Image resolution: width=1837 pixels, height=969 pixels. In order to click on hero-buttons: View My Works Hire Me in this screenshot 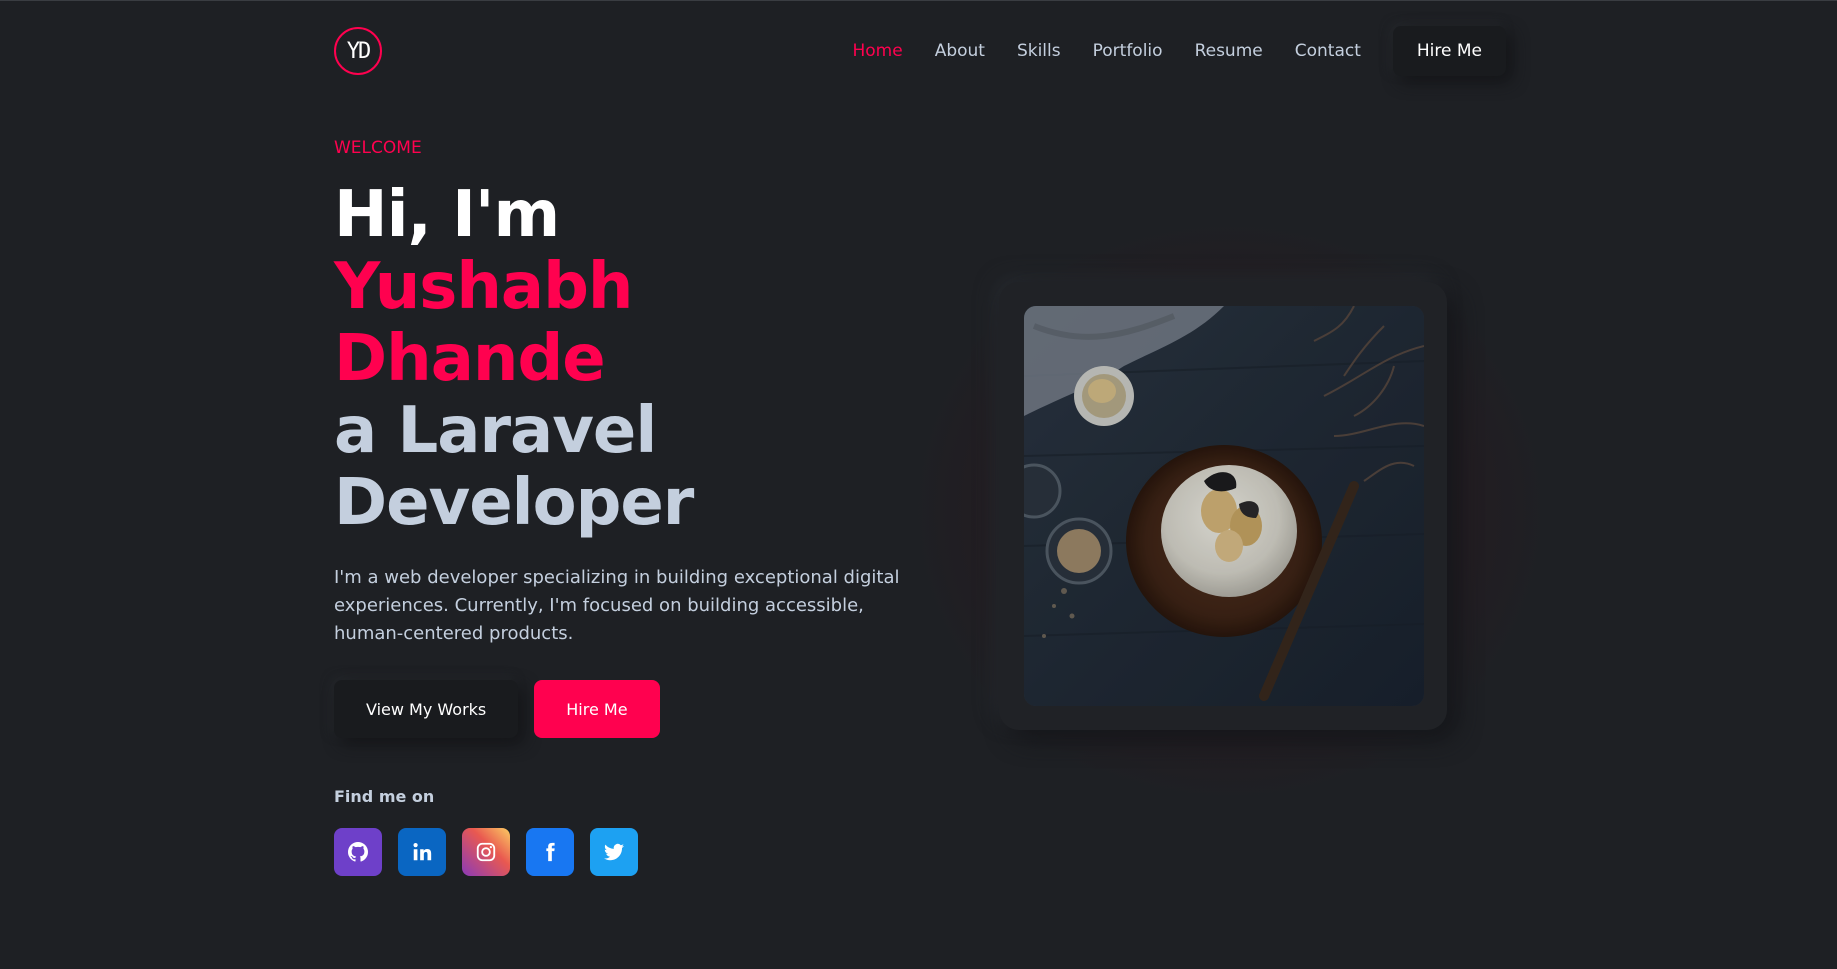, I will do `click(497, 709)`.